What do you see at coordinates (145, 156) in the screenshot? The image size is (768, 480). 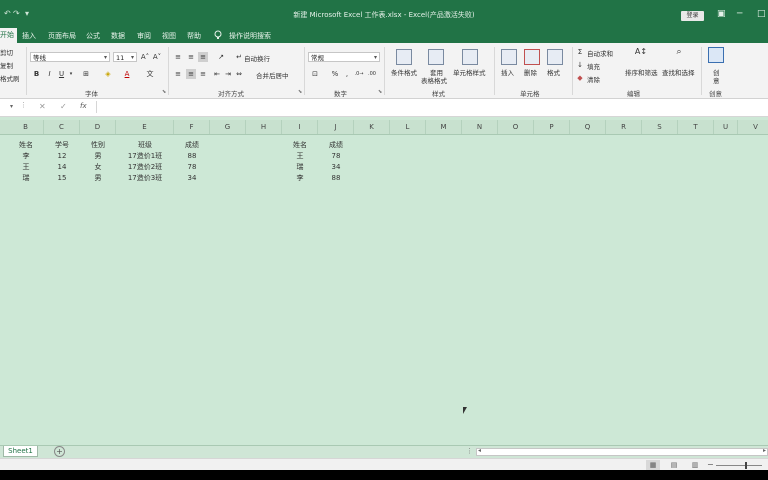 I see `table1-cell: 17造价1班` at bounding box center [145, 156].